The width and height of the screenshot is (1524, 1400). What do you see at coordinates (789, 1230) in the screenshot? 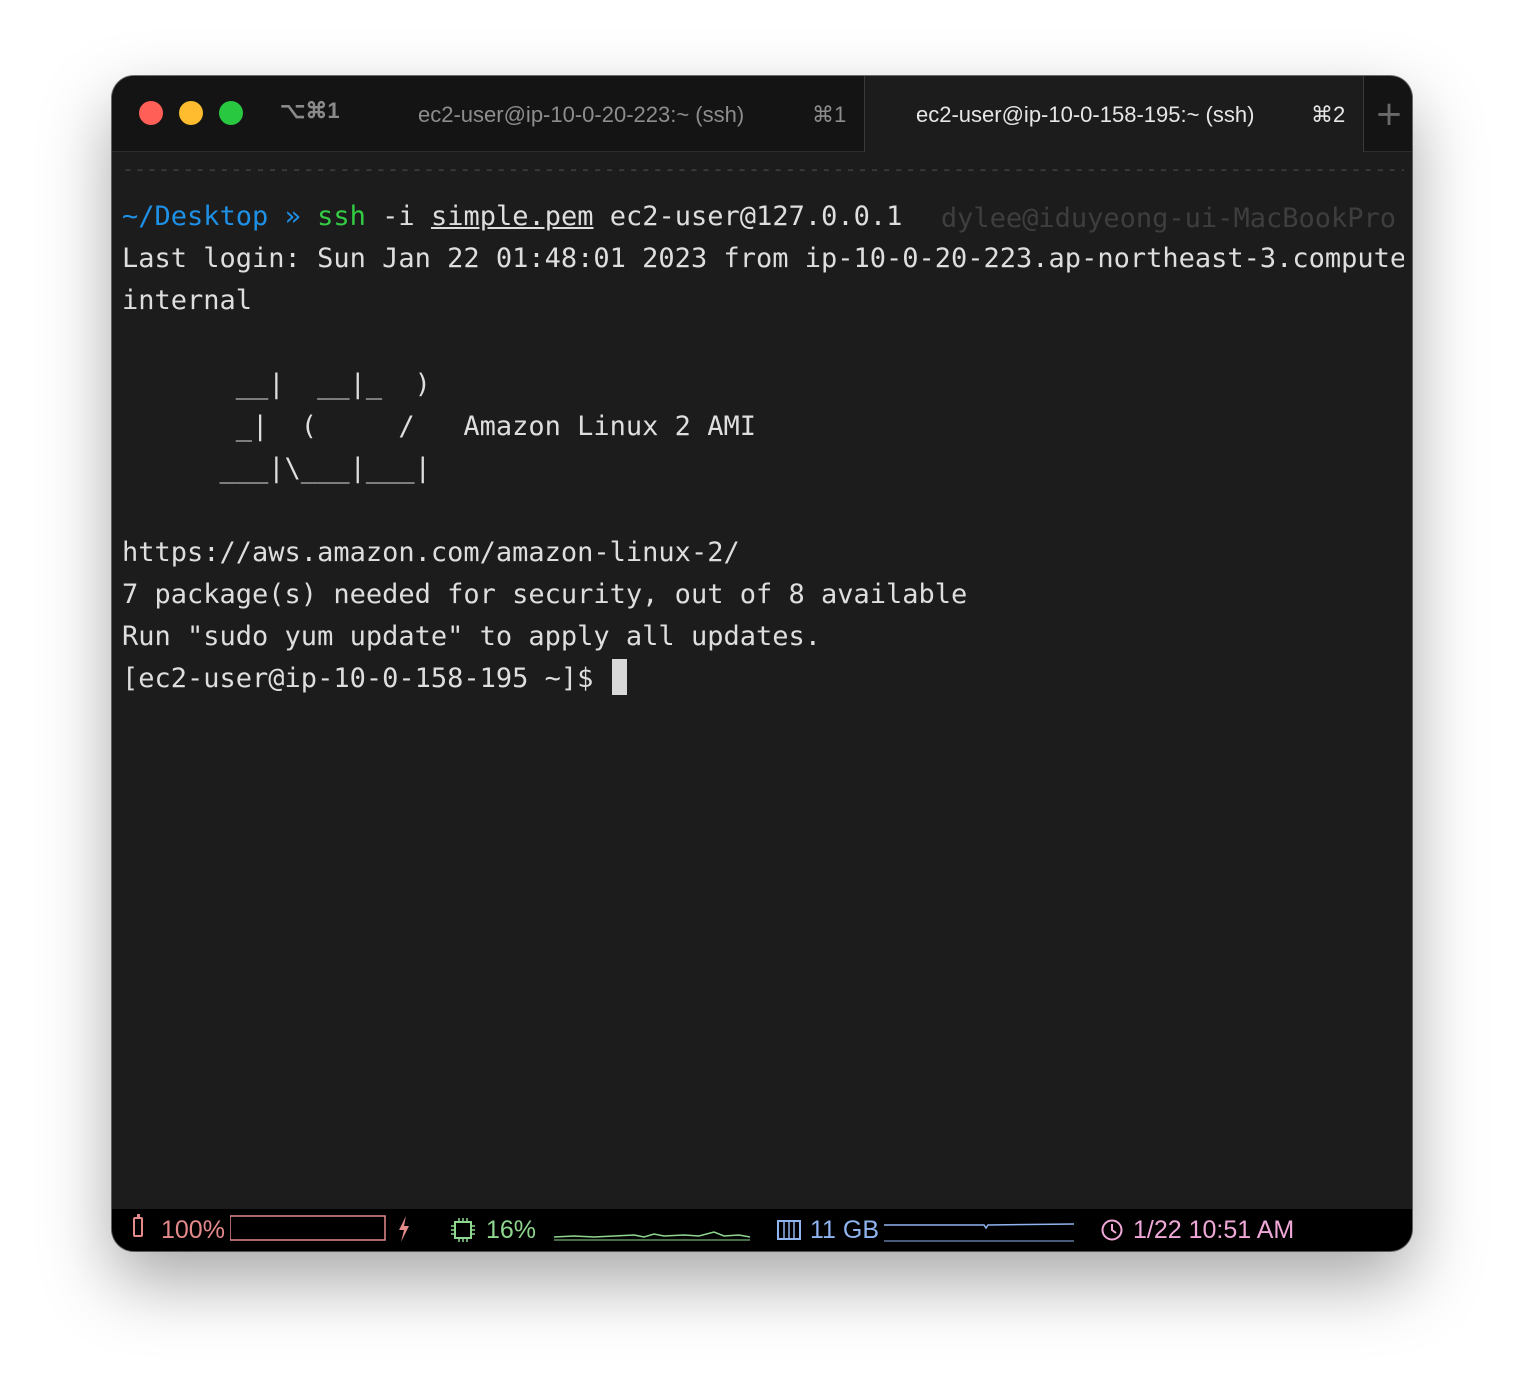
I see `memory-icon` at bounding box center [789, 1230].